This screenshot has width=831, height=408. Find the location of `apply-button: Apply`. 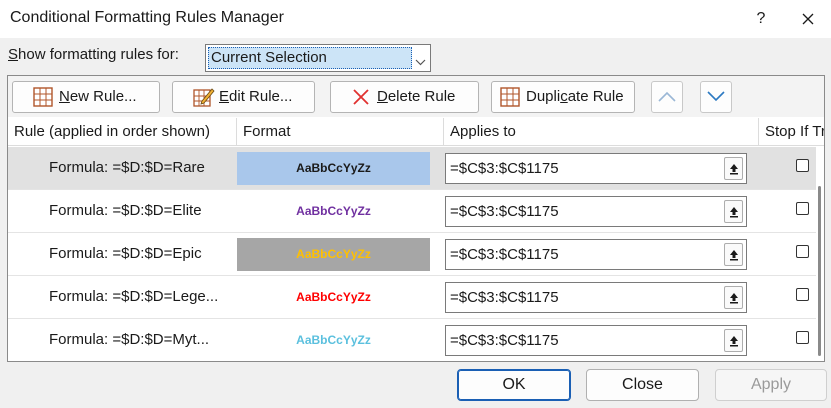

apply-button: Apply is located at coordinates (771, 385).